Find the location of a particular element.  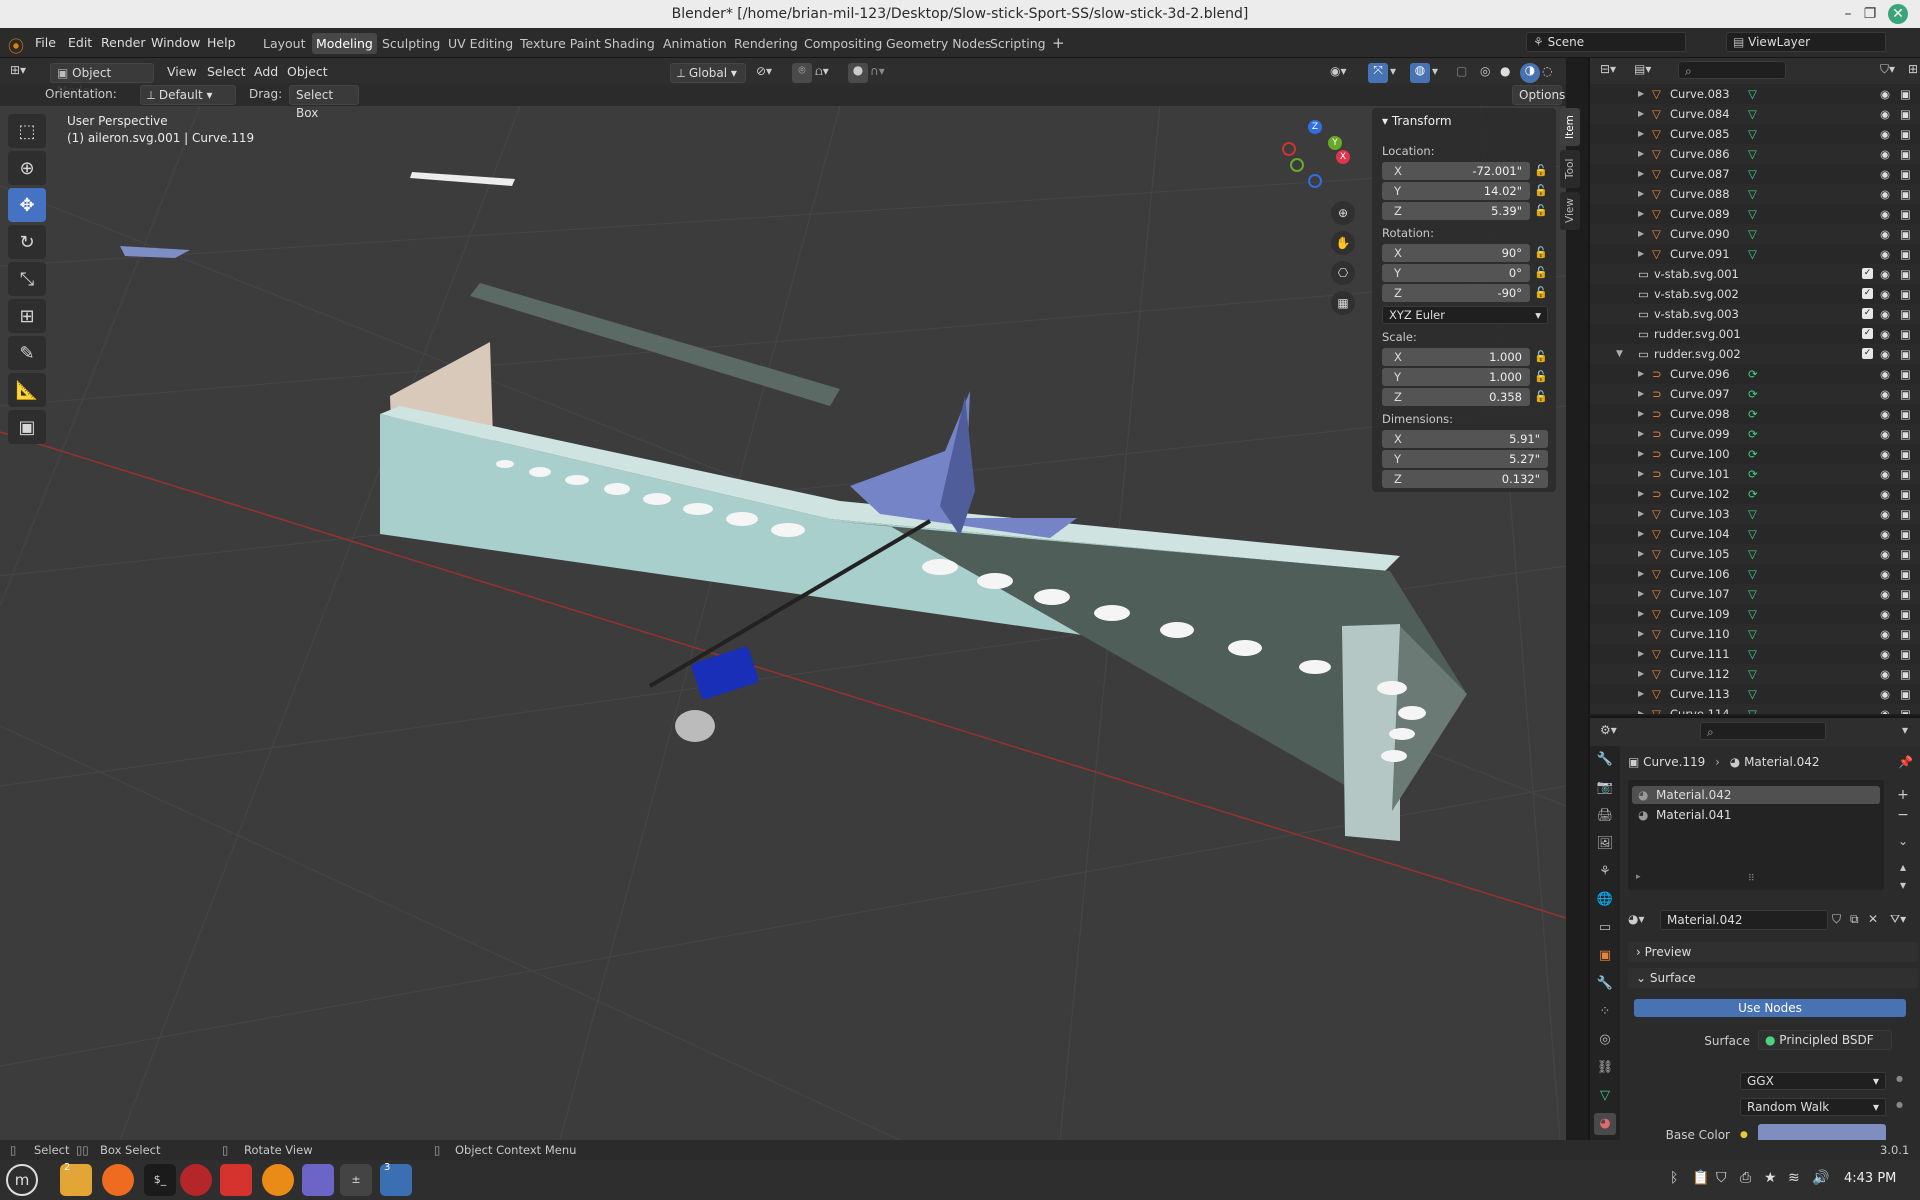

bluetooth-icon: ᛒ is located at coordinates (1674, 1178).